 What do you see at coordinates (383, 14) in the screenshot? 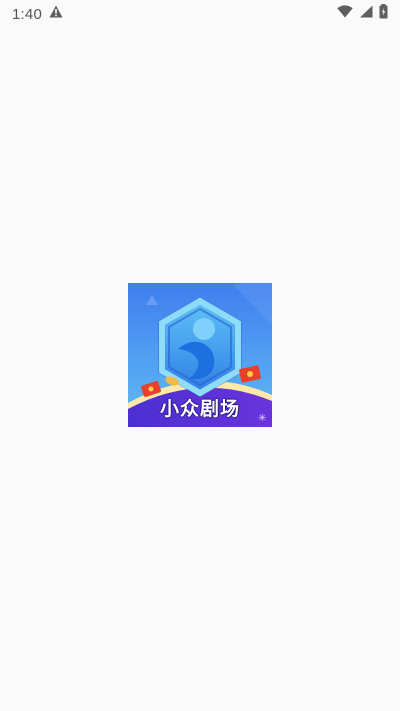
I see `battery-icon` at bounding box center [383, 14].